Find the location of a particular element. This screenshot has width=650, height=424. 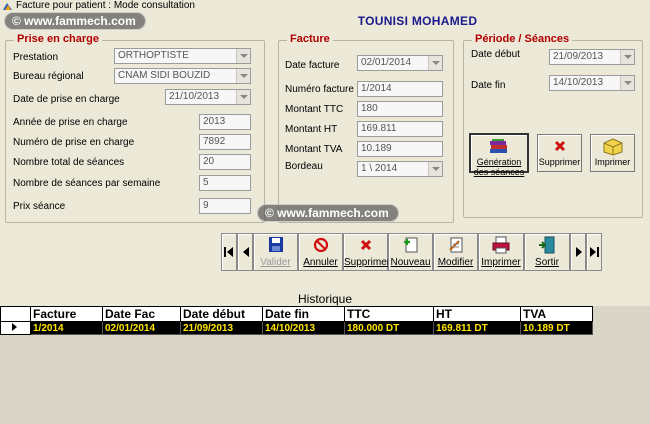

exit-door-icon is located at coordinates (547, 245).